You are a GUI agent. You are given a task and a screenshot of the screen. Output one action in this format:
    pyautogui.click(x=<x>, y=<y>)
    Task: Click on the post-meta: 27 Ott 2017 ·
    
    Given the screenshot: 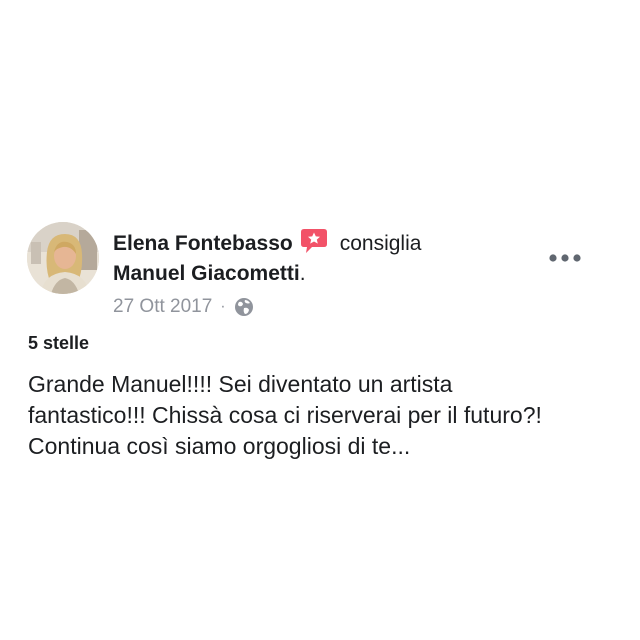 What is the action you would take?
    pyautogui.click(x=183, y=307)
    